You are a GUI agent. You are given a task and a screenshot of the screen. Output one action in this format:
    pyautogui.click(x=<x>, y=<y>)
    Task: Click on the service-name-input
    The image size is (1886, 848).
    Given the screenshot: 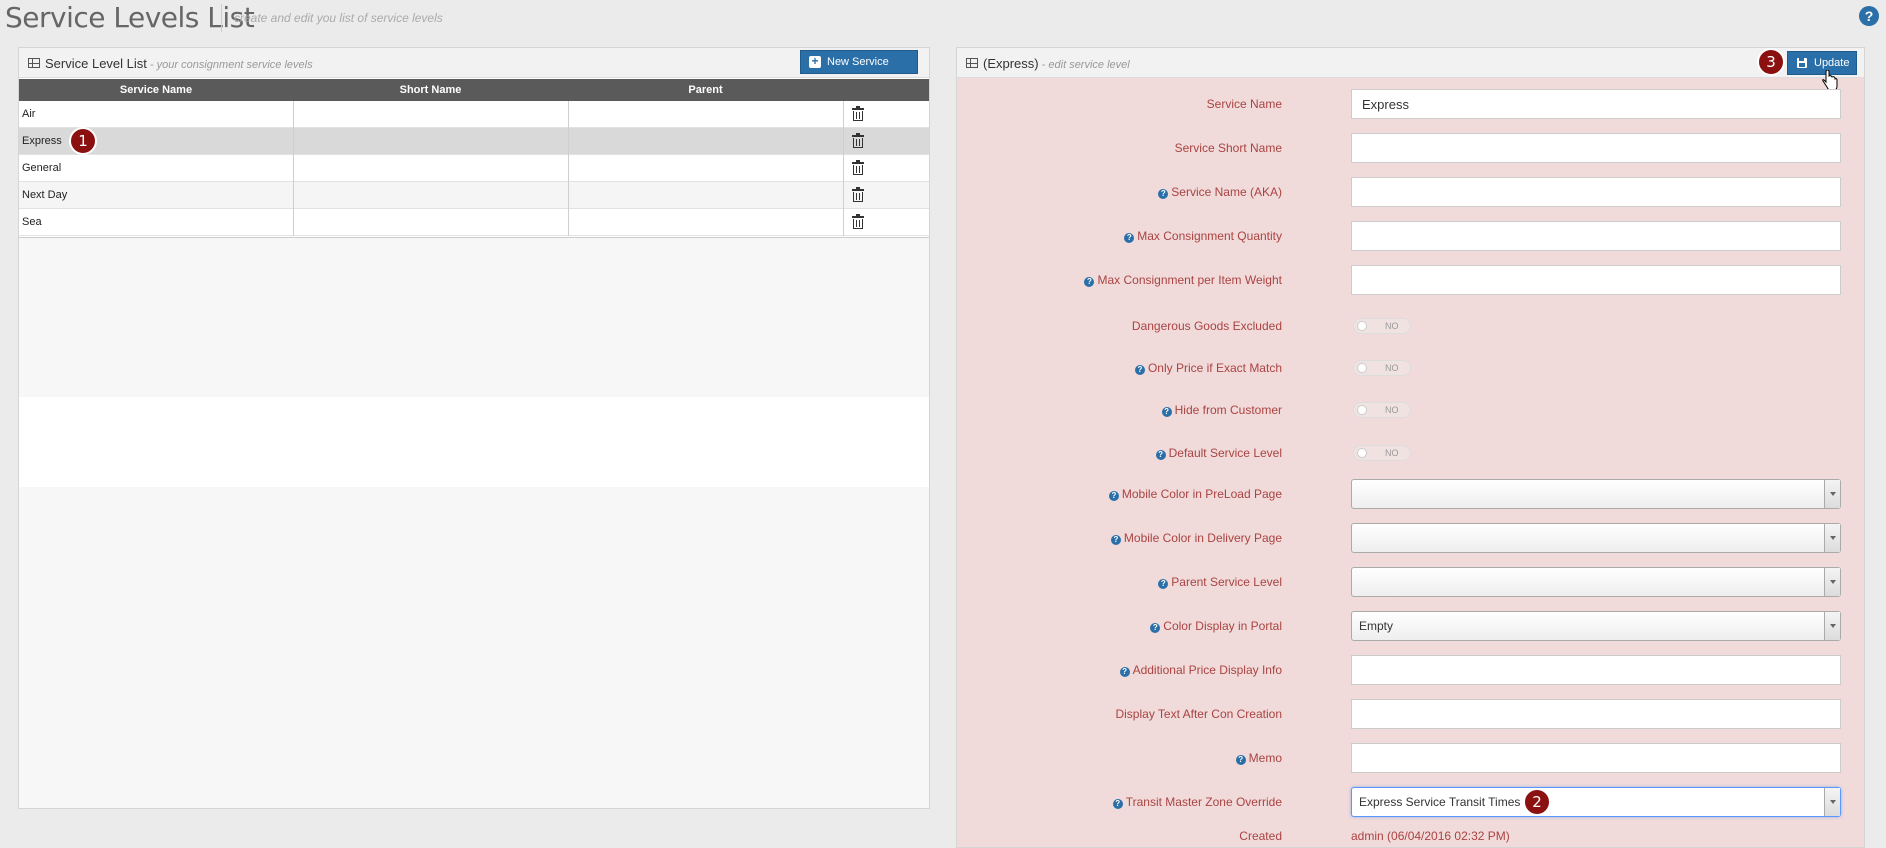 What is the action you would take?
    pyautogui.click(x=1596, y=104)
    